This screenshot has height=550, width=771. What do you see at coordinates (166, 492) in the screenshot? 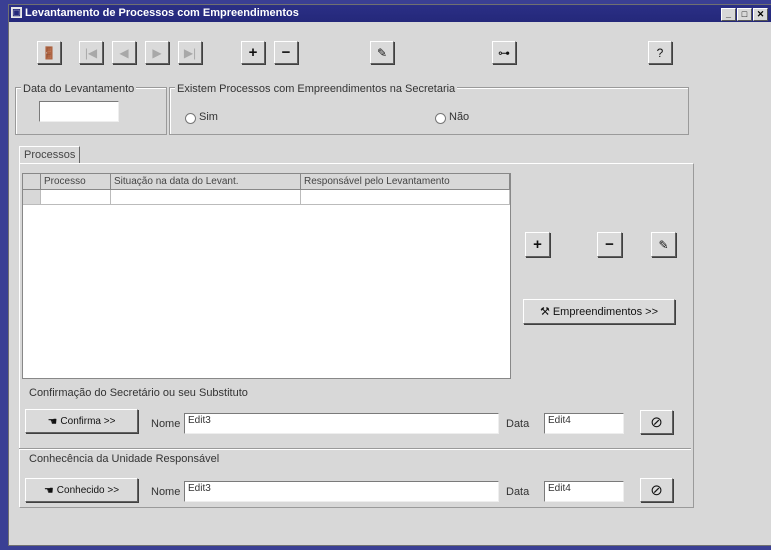
I see `aware-name-label: Nome` at bounding box center [166, 492].